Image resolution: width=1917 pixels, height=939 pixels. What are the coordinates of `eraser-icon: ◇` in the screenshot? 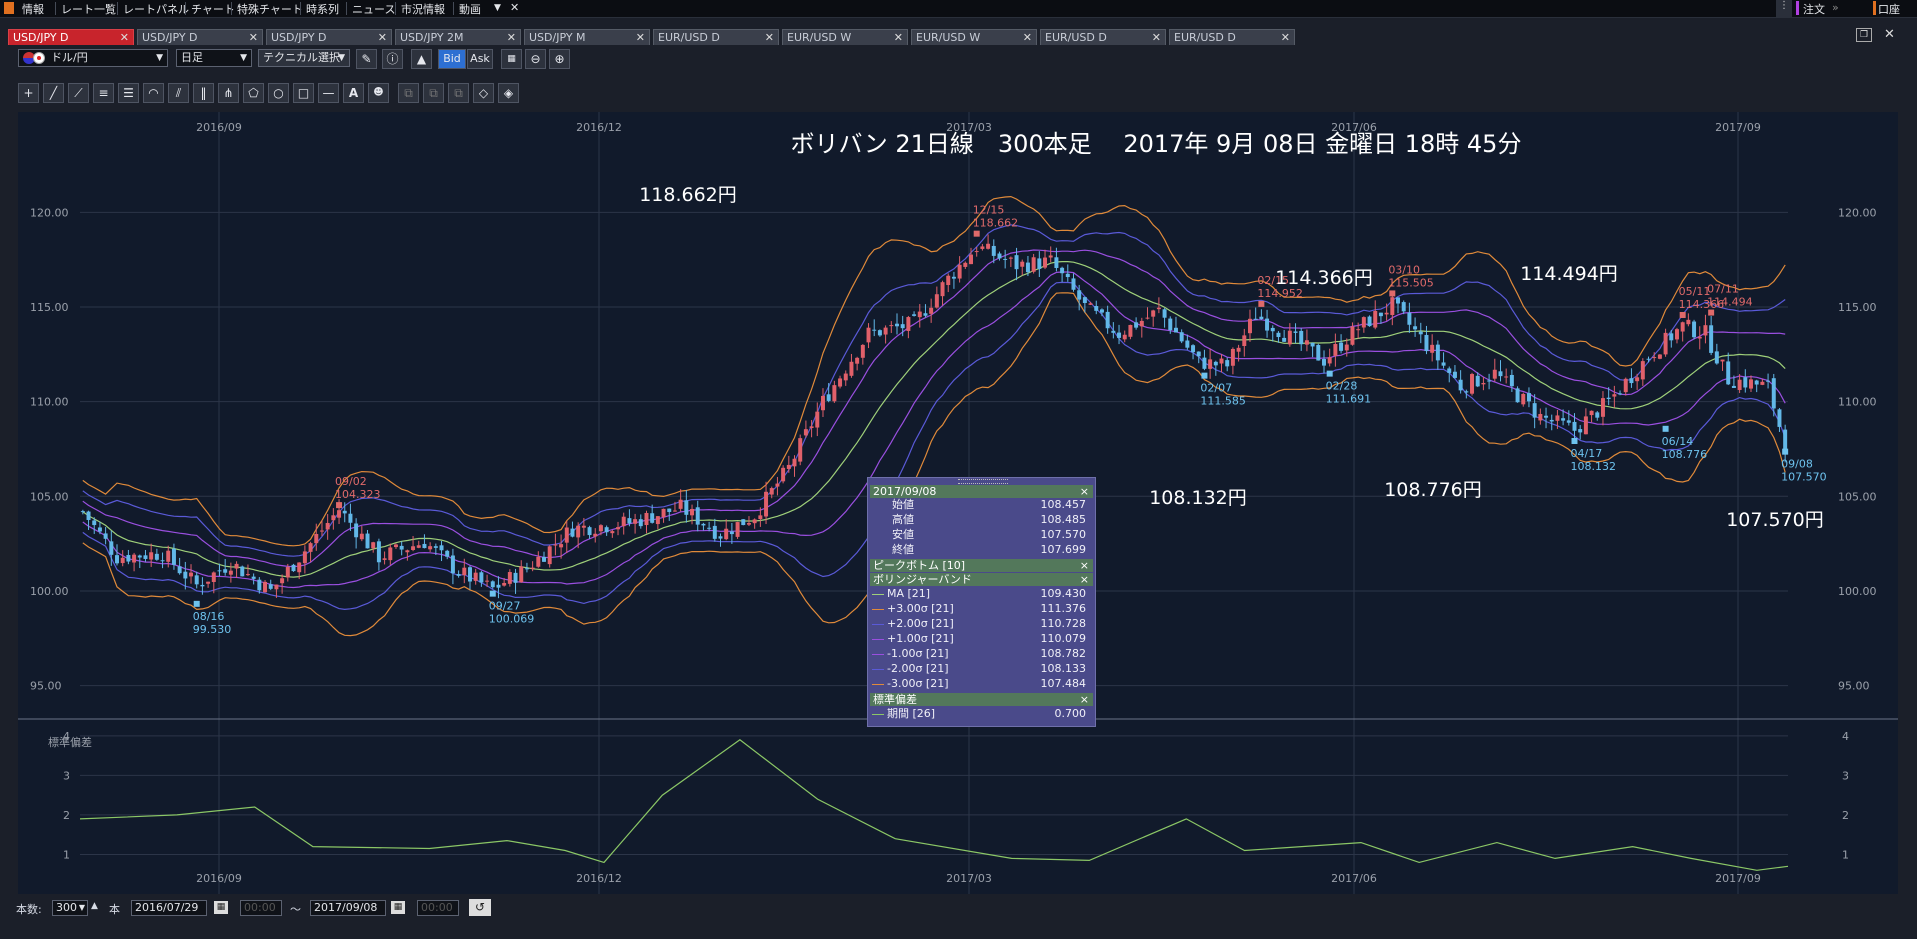 It's located at (483, 93).